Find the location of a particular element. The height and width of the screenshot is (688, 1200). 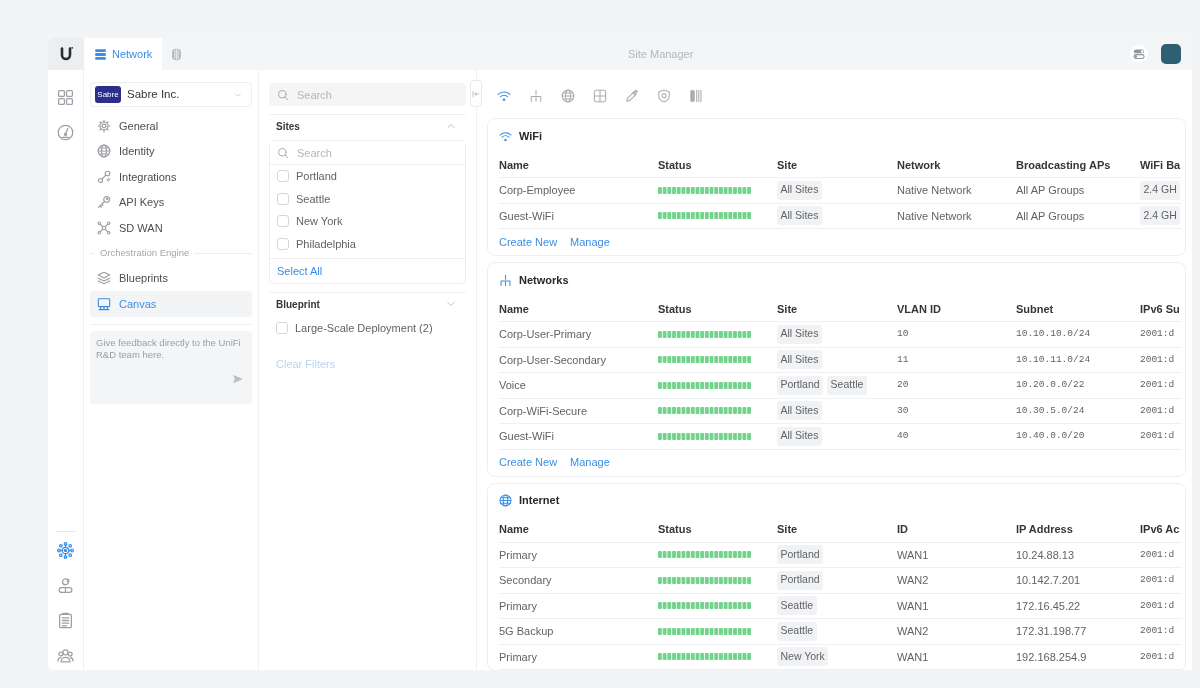

filter-group-header: Blueprint is located at coordinates (367, 304).